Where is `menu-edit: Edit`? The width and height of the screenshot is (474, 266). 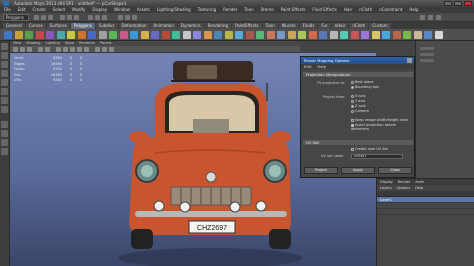
menu-edit: Edit is located at coordinates (22, 9).